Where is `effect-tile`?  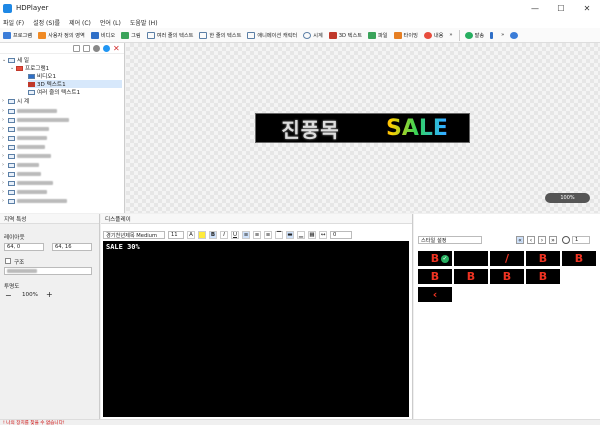
effect-tile is located at coordinates (471, 258).